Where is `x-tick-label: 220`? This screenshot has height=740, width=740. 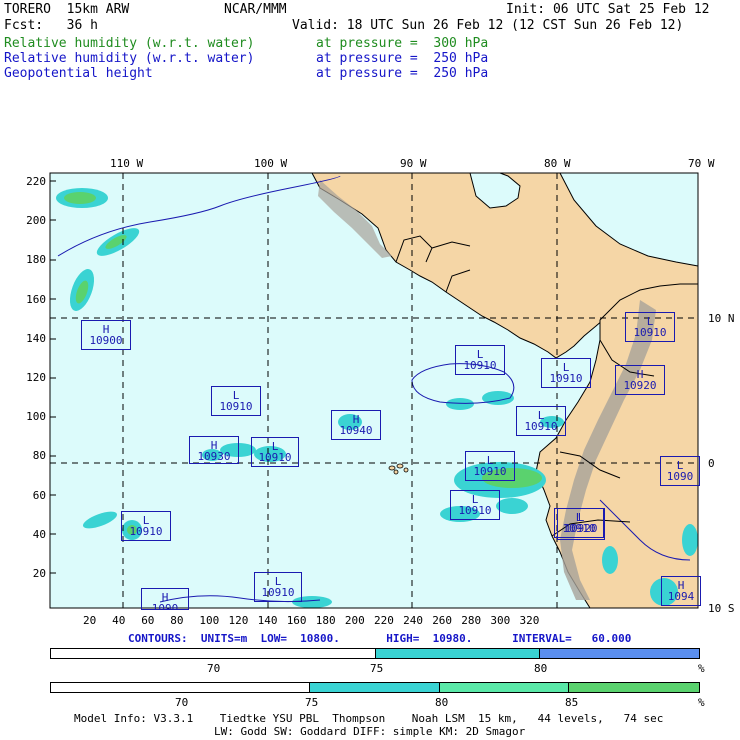 x-tick-label: 220 is located at coordinates (384, 620).